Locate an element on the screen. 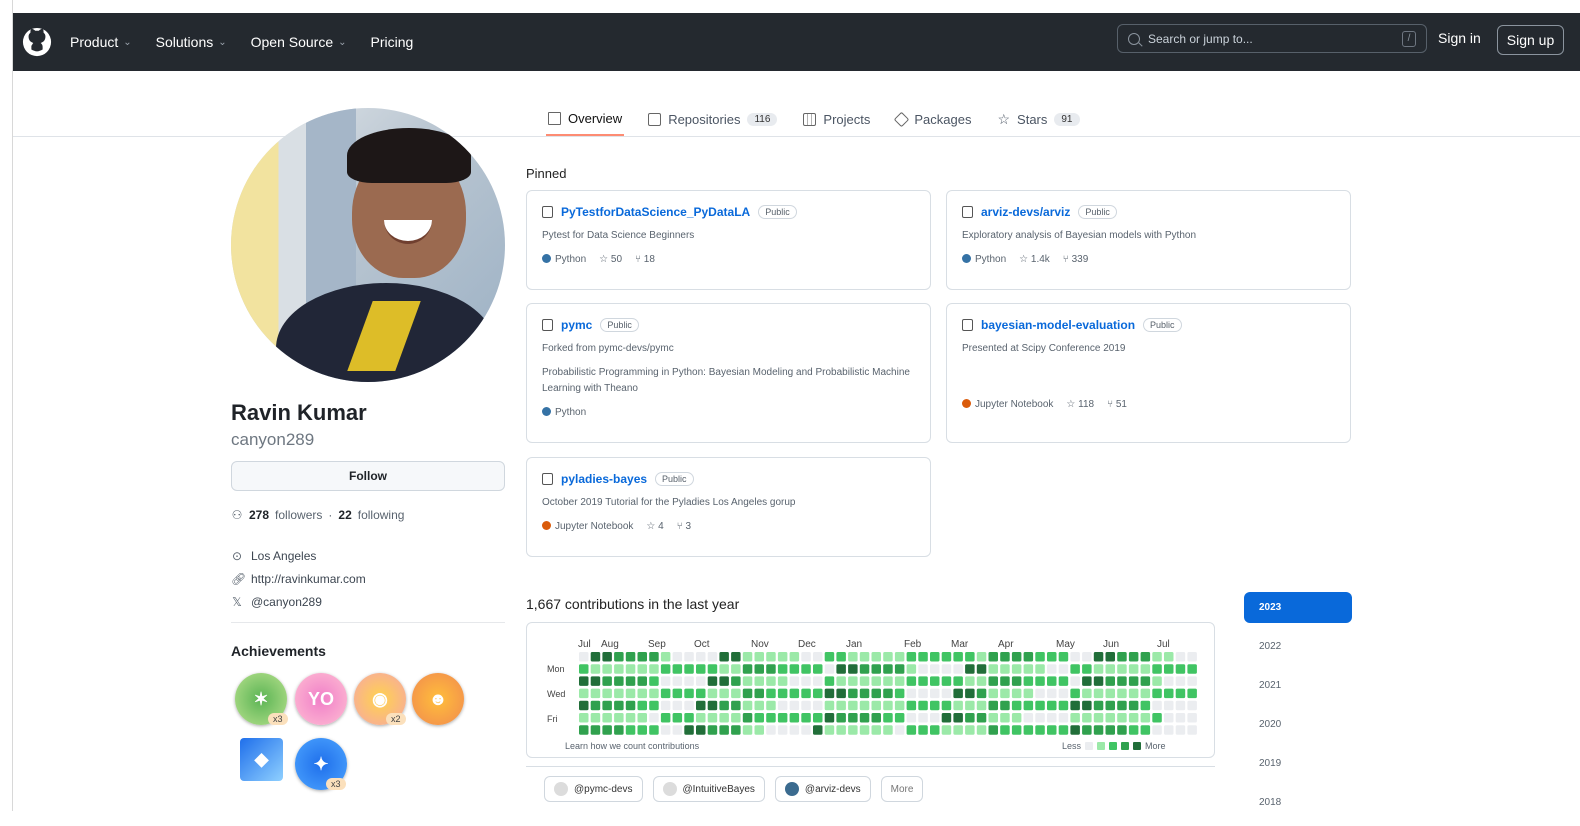 The image size is (1580, 826). twitter-link: 𝕏 @canyon289 is located at coordinates (298, 601).